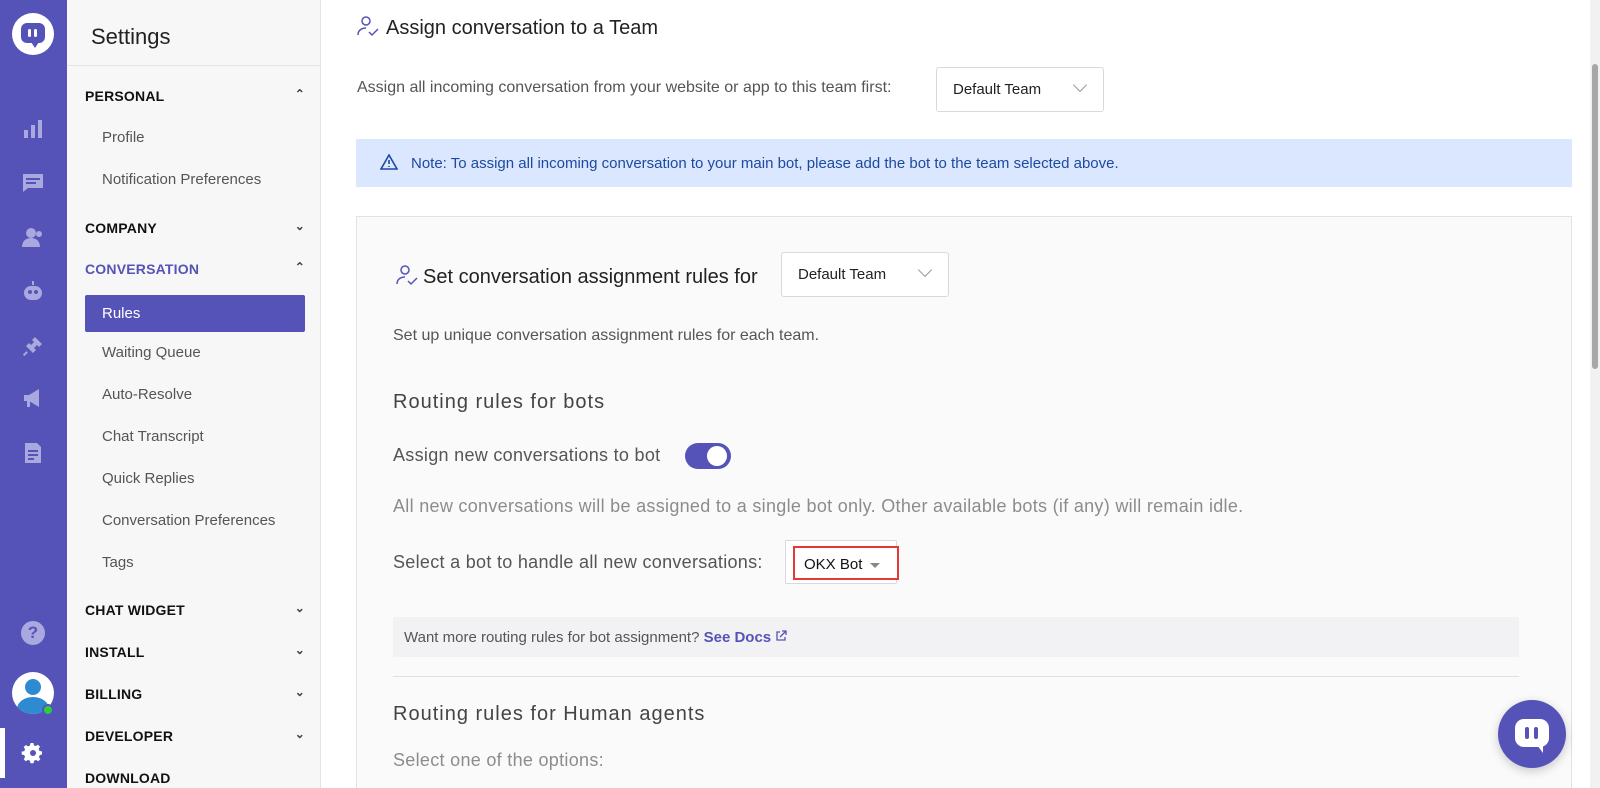  What do you see at coordinates (195, 609) in the screenshot?
I see `section-chat-widget: CHAT WIDGET ⌄` at bounding box center [195, 609].